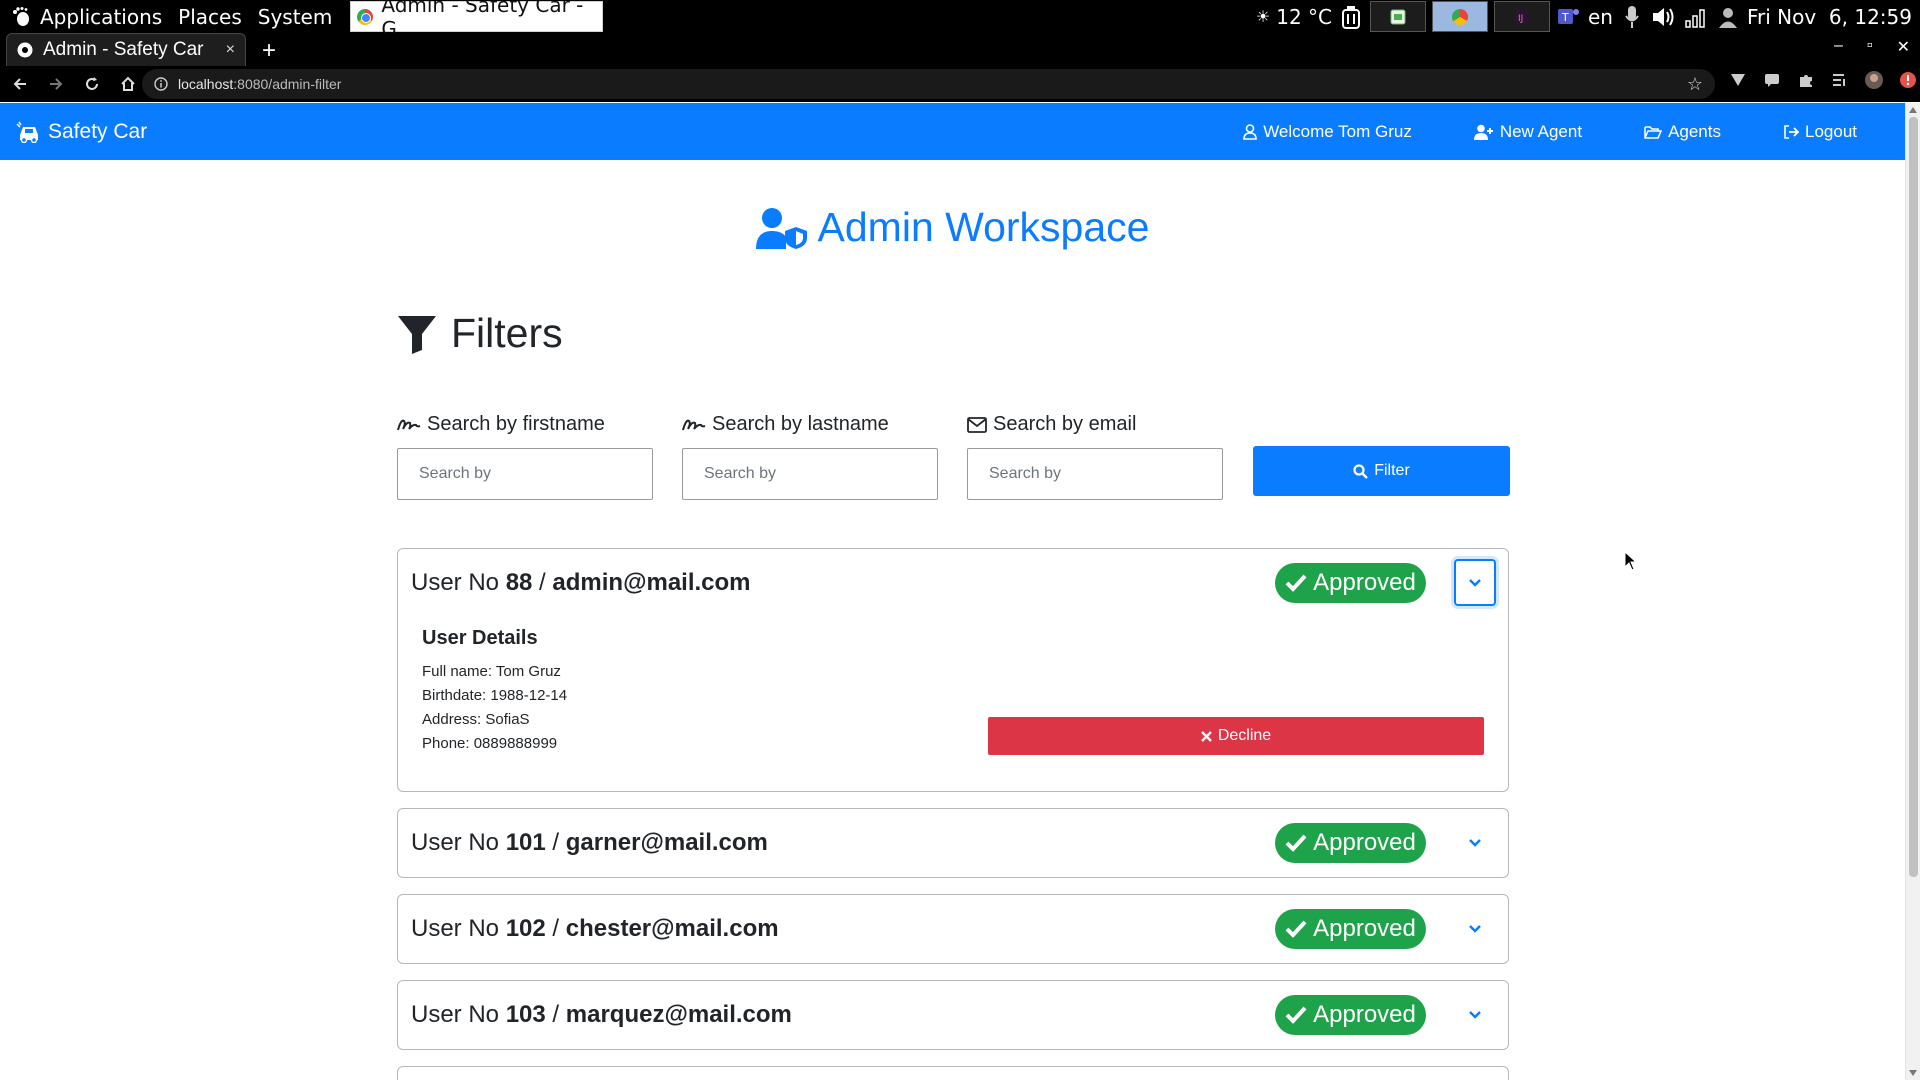 The image size is (1920, 1080). Describe the element at coordinates (1738, 80) in the screenshot. I see `extension-vpn-icon` at that location.